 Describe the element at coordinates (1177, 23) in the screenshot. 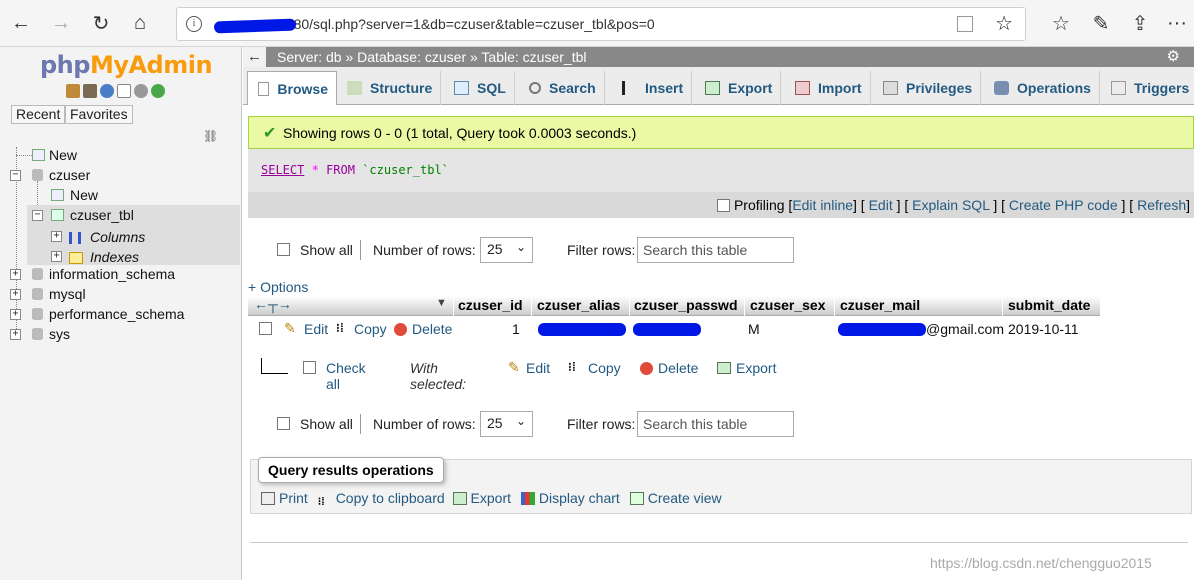

I see `more-icon: ···` at that location.